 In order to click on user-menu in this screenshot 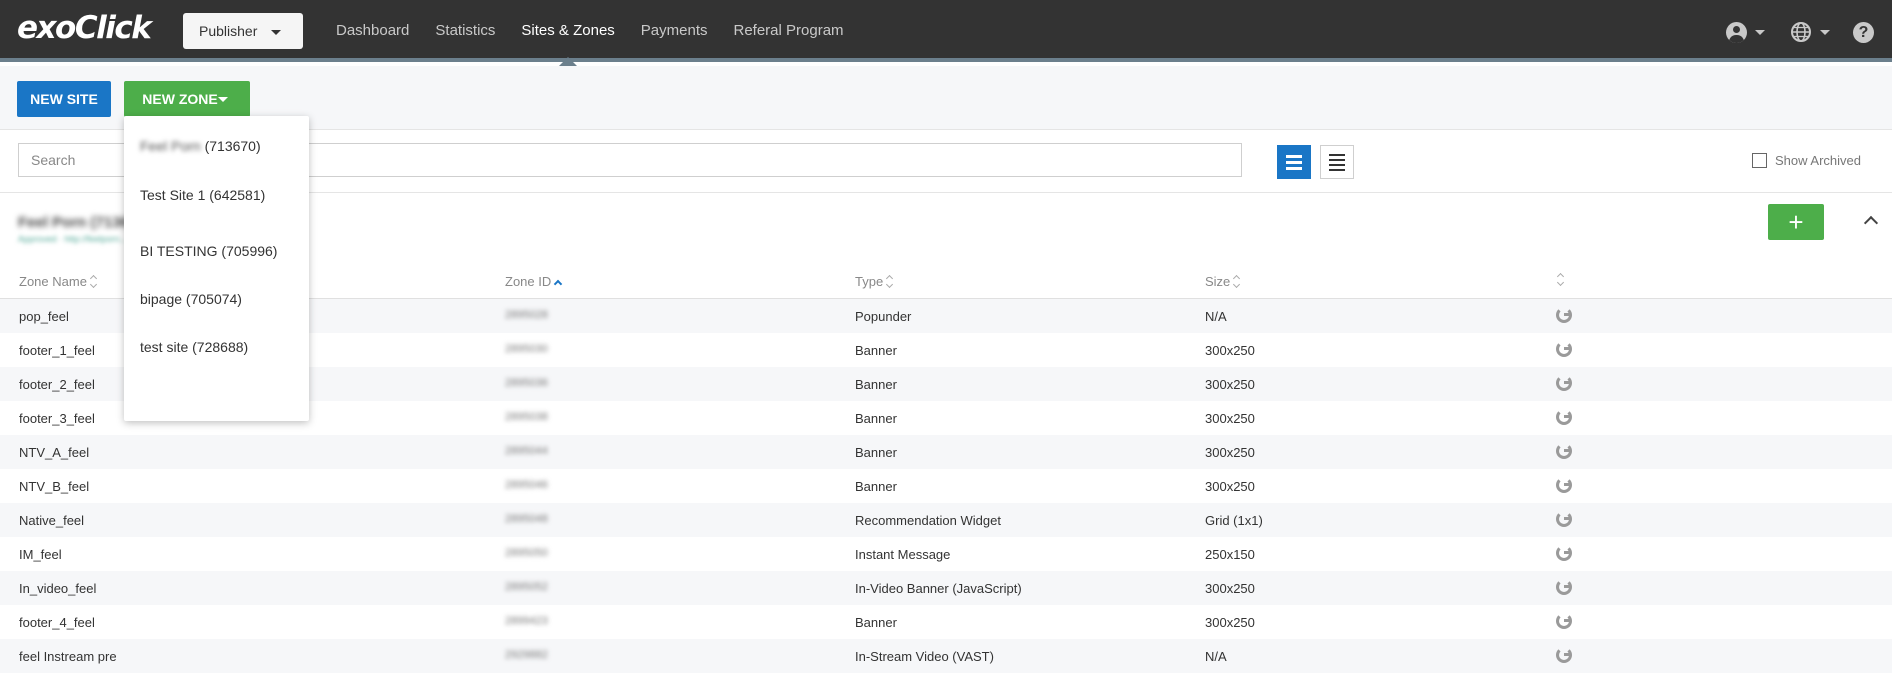, I will do `click(1745, 32)`.